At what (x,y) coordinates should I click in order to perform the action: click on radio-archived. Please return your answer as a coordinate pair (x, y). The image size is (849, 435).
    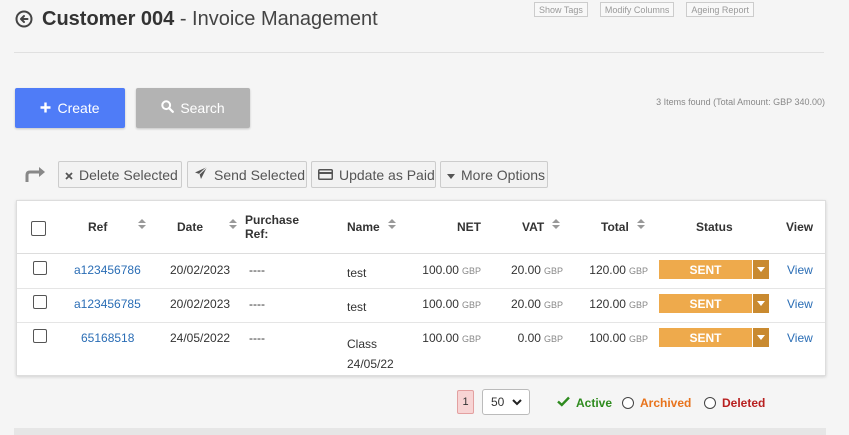
    Looking at the image, I should click on (628, 403).